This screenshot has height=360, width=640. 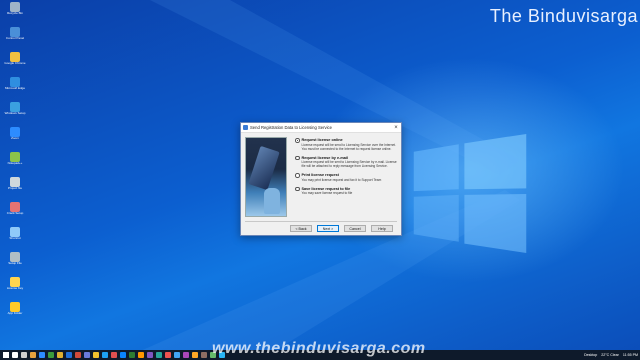 What do you see at coordinates (297, 175) in the screenshot?
I see `radio-print-request` at bounding box center [297, 175].